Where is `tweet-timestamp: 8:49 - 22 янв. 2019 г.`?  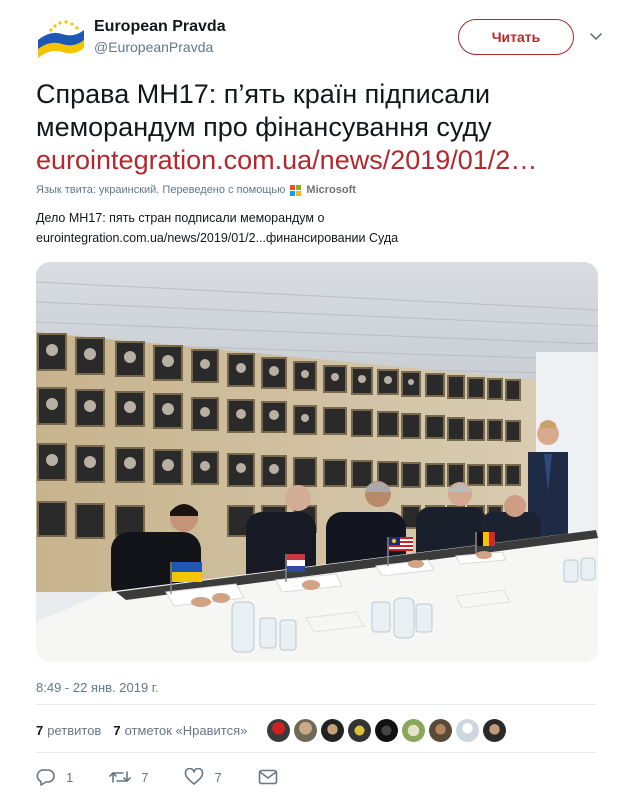
tweet-timestamp: 8:49 - 22 янв. 2019 г. is located at coordinates (97, 687).